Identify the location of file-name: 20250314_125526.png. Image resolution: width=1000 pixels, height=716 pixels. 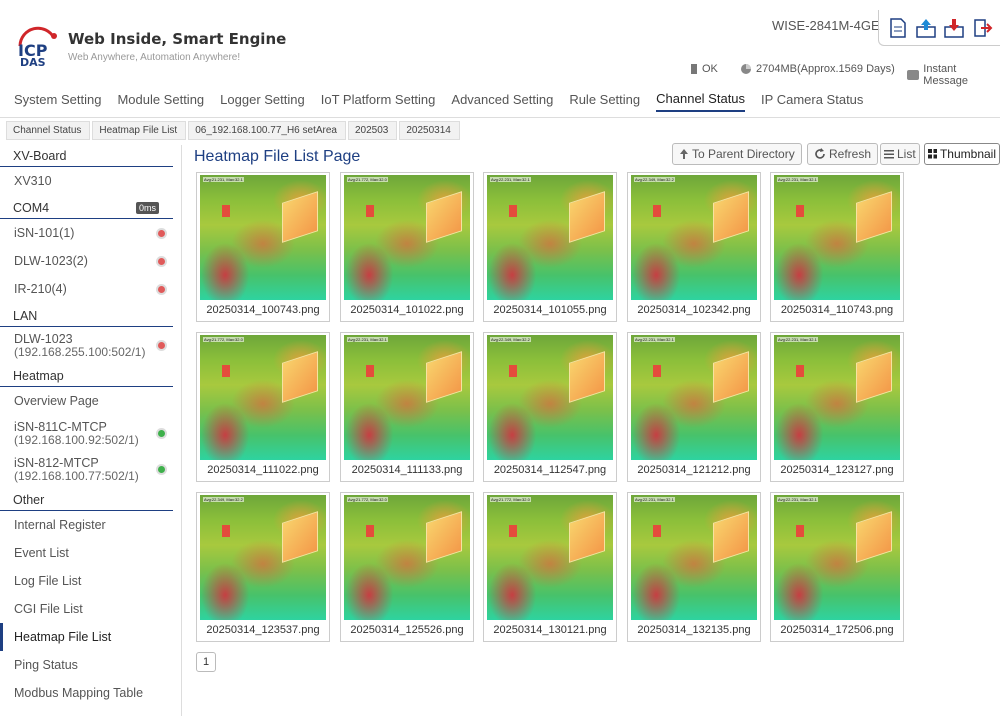
(407, 630).